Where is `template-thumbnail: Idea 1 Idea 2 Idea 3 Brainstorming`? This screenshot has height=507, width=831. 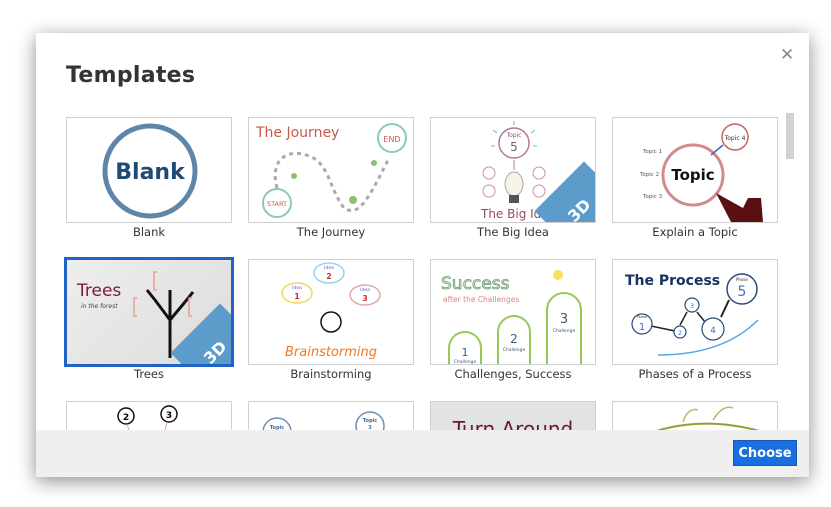 template-thumbnail: Idea 1 Idea 2 Idea 3 Brainstorming is located at coordinates (331, 312).